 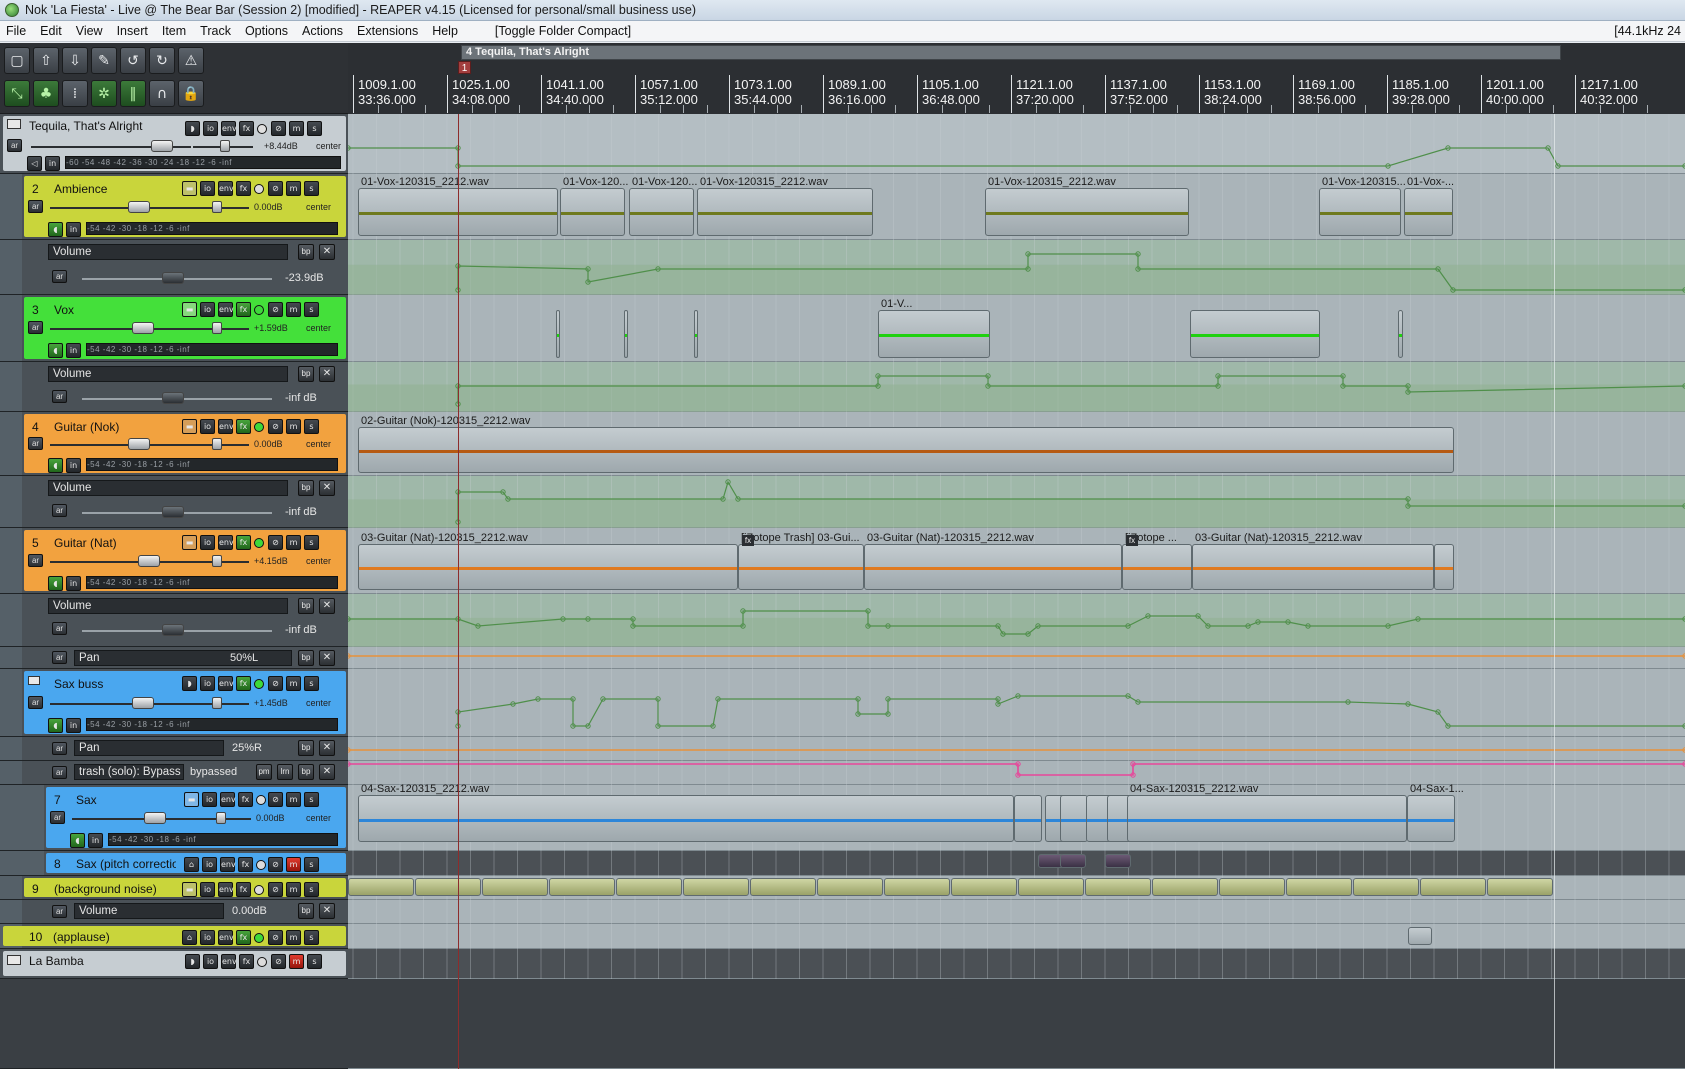 I want to click on track-name: Sax, so click(x=86, y=800).